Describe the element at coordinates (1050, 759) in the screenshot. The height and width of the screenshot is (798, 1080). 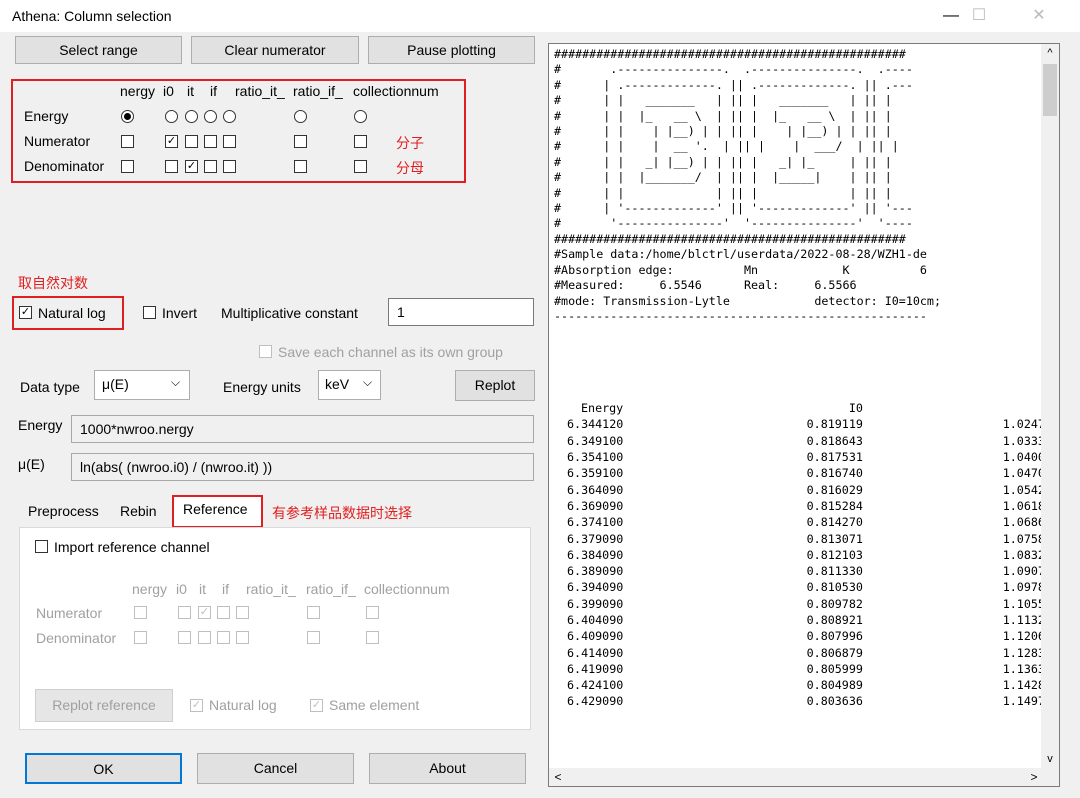
I see `scroll-down-icon: v` at that location.